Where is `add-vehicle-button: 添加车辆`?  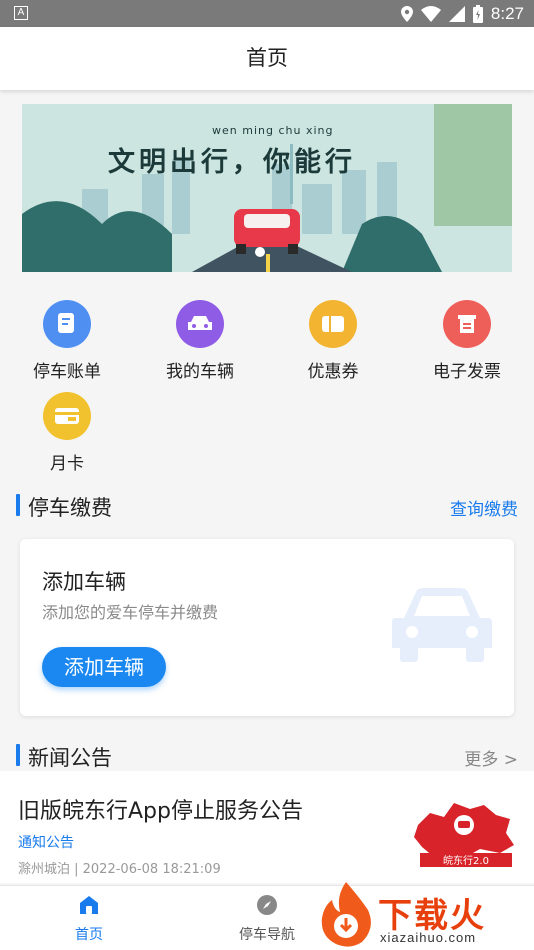
add-vehicle-button: 添加车辆 is located at coordinates (104, 667).